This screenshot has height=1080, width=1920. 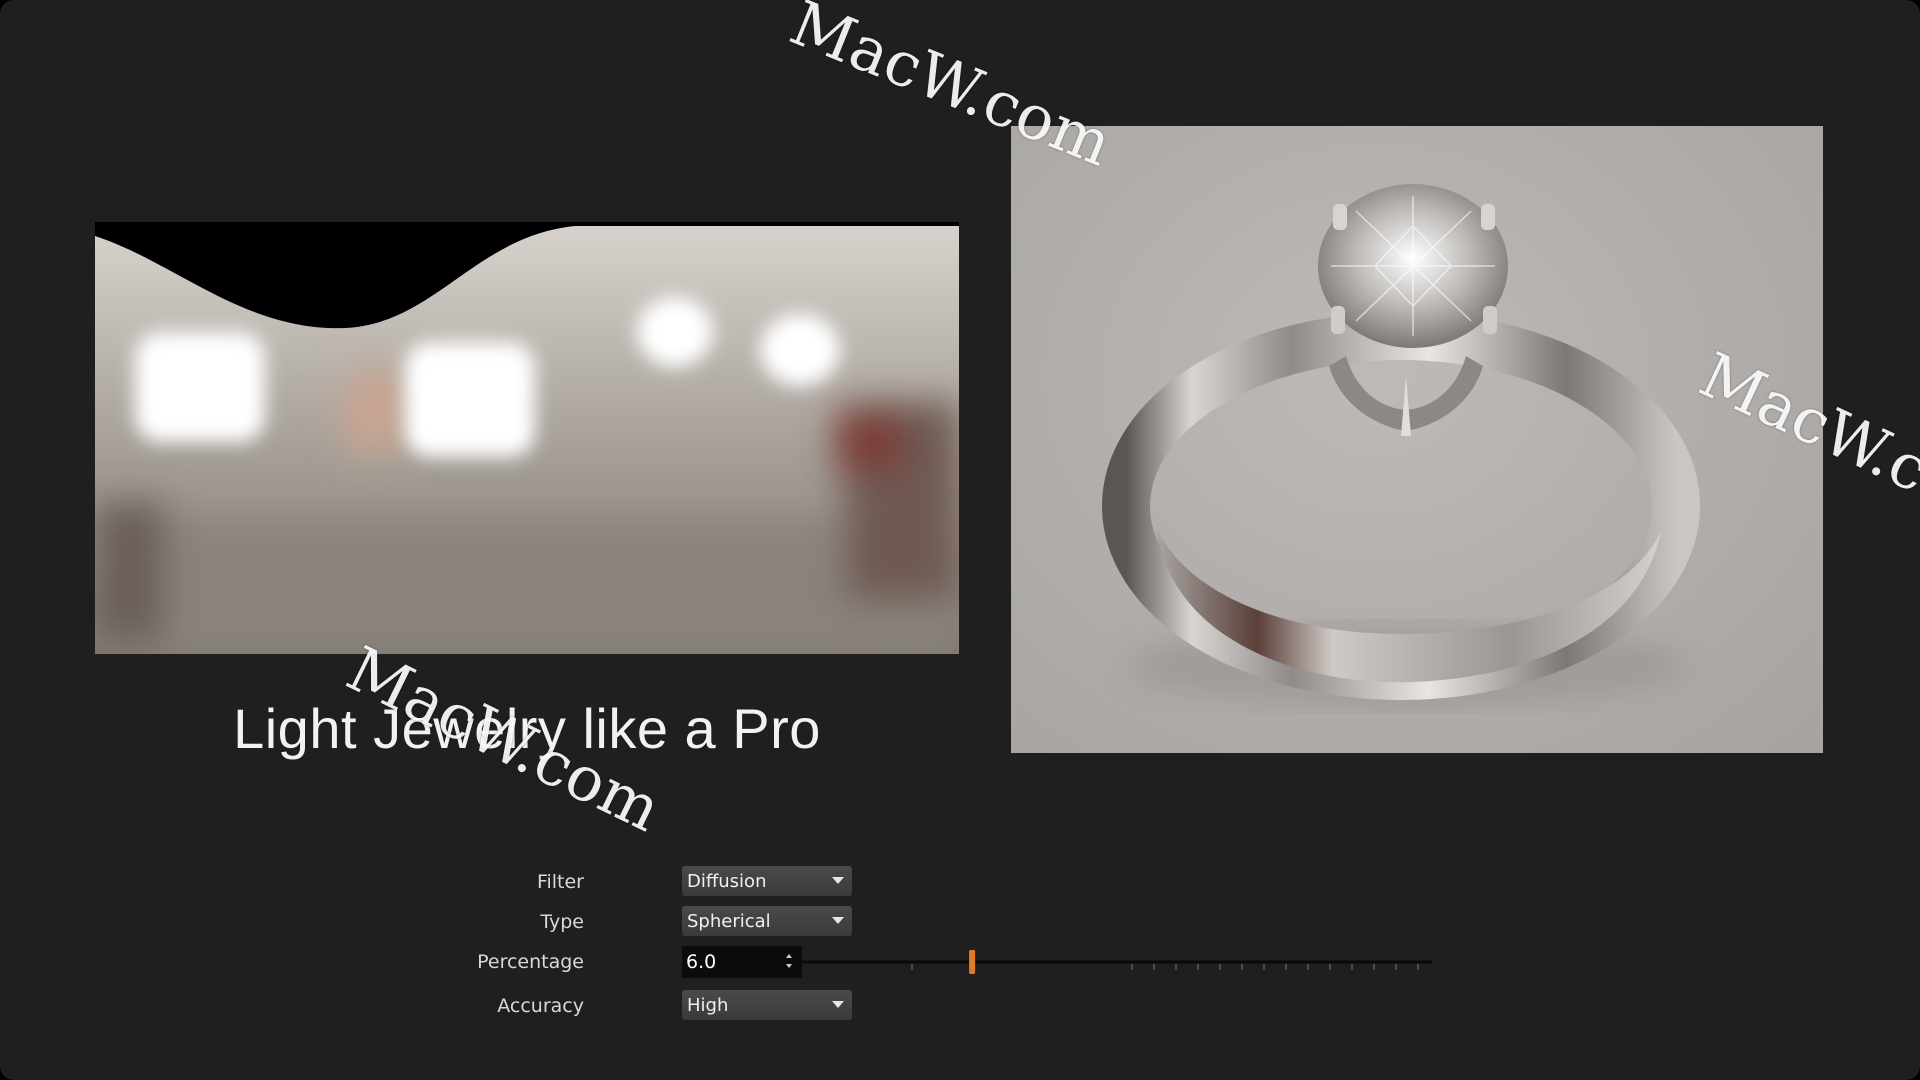 I want to click on percentage-value: 6.0, so click(x=701, y=962).